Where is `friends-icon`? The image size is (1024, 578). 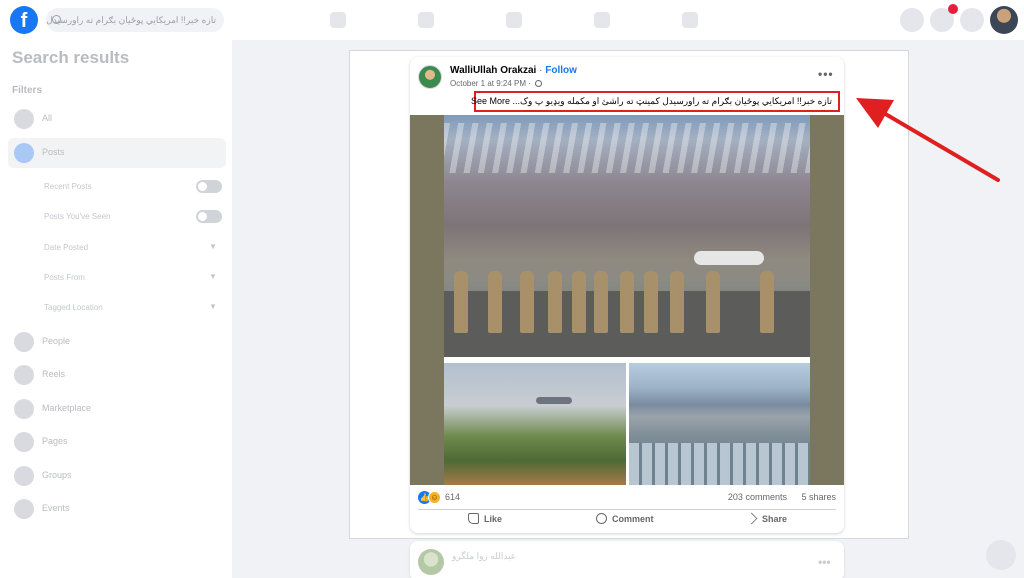 friends-icon is located at coordinates (426, 20).